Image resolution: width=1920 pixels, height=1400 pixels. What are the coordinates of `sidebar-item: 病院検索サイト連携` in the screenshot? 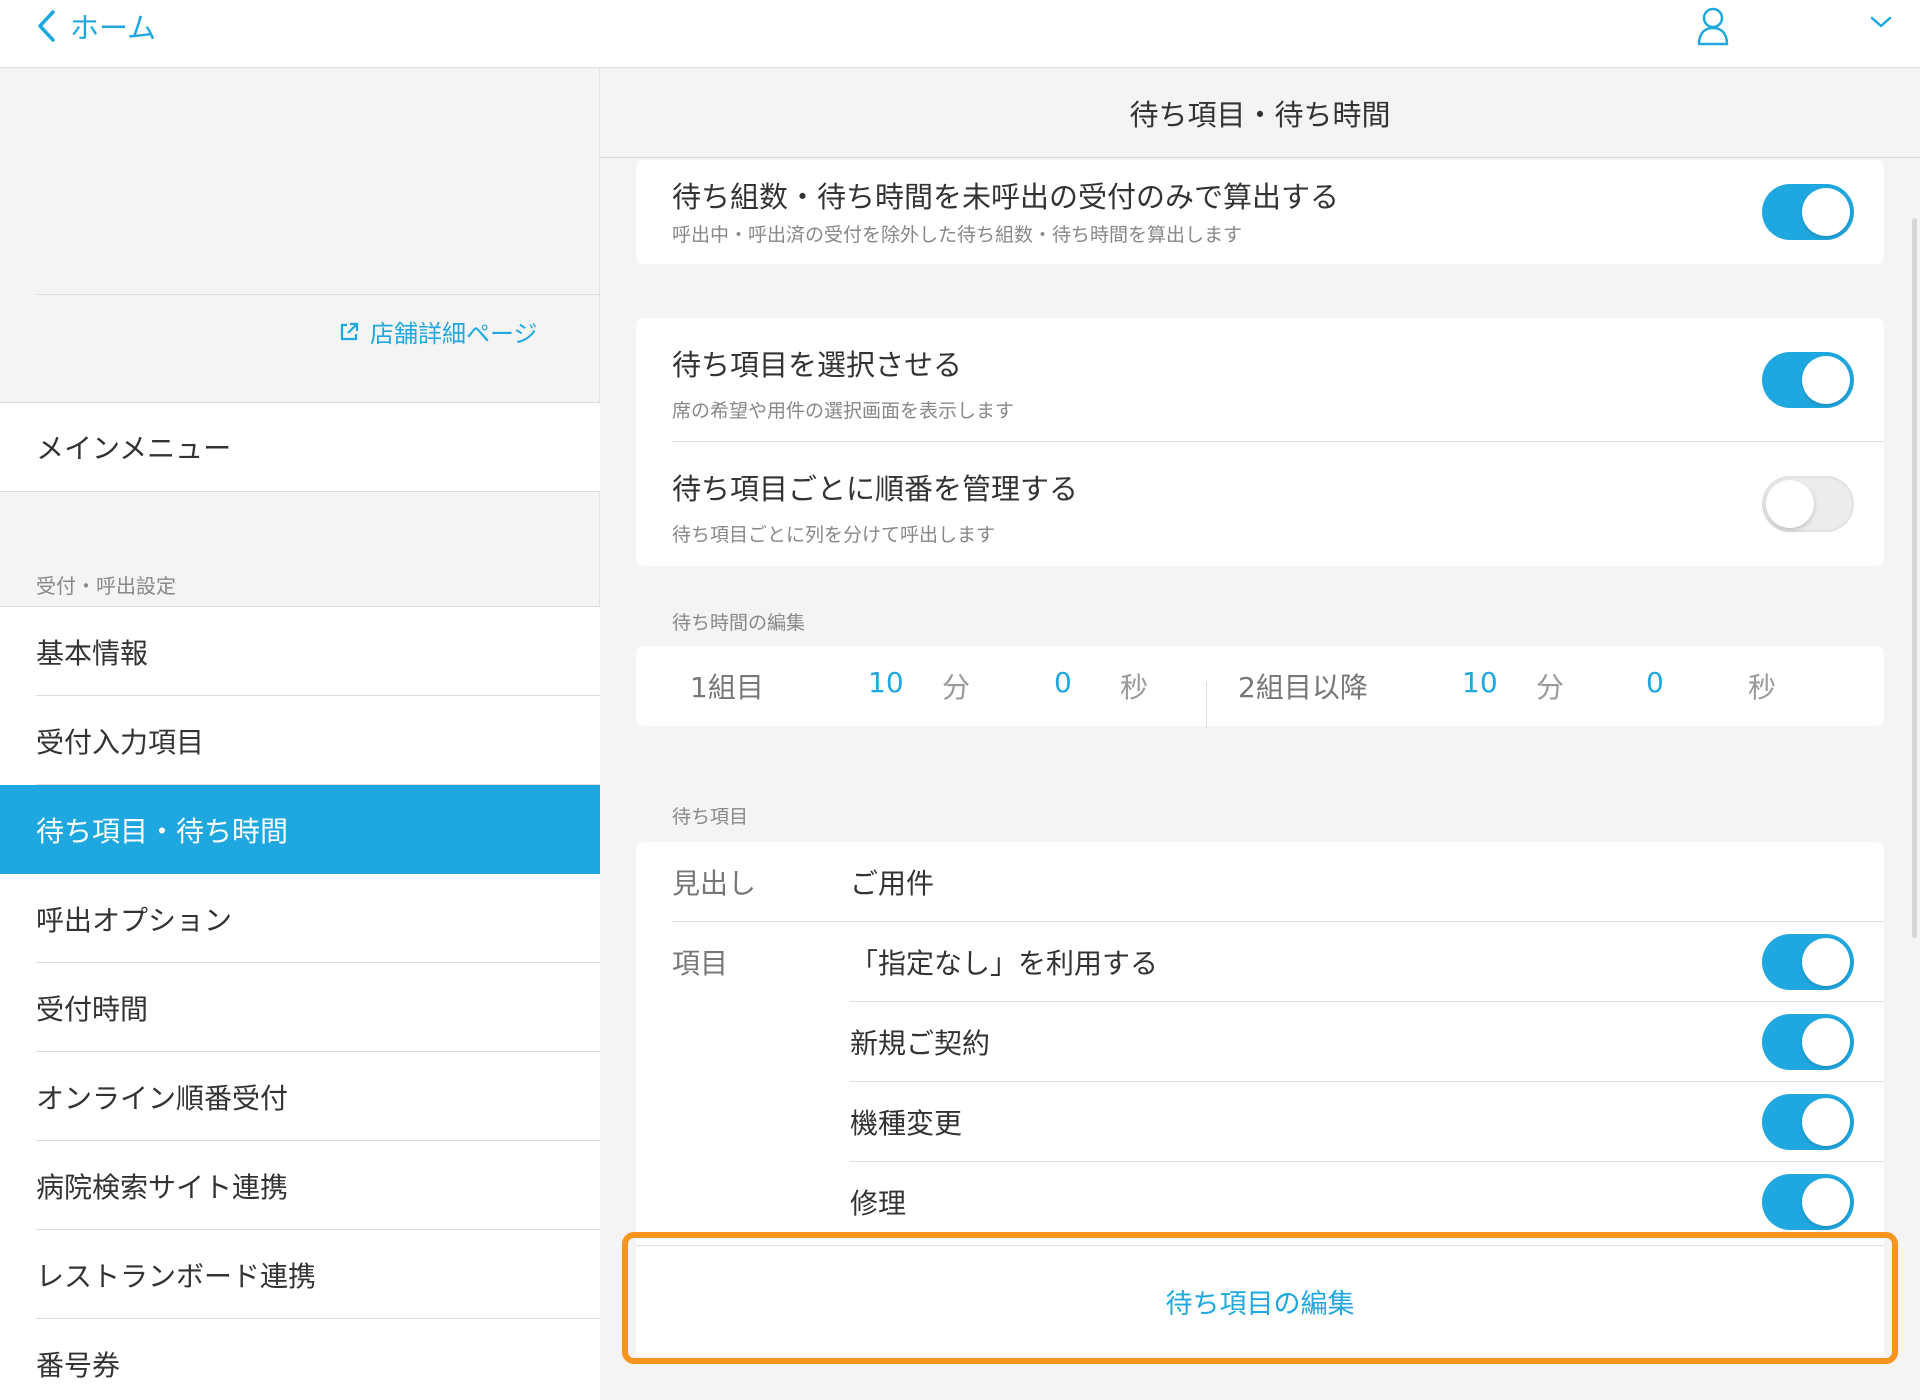 It's located at (300, 1185).